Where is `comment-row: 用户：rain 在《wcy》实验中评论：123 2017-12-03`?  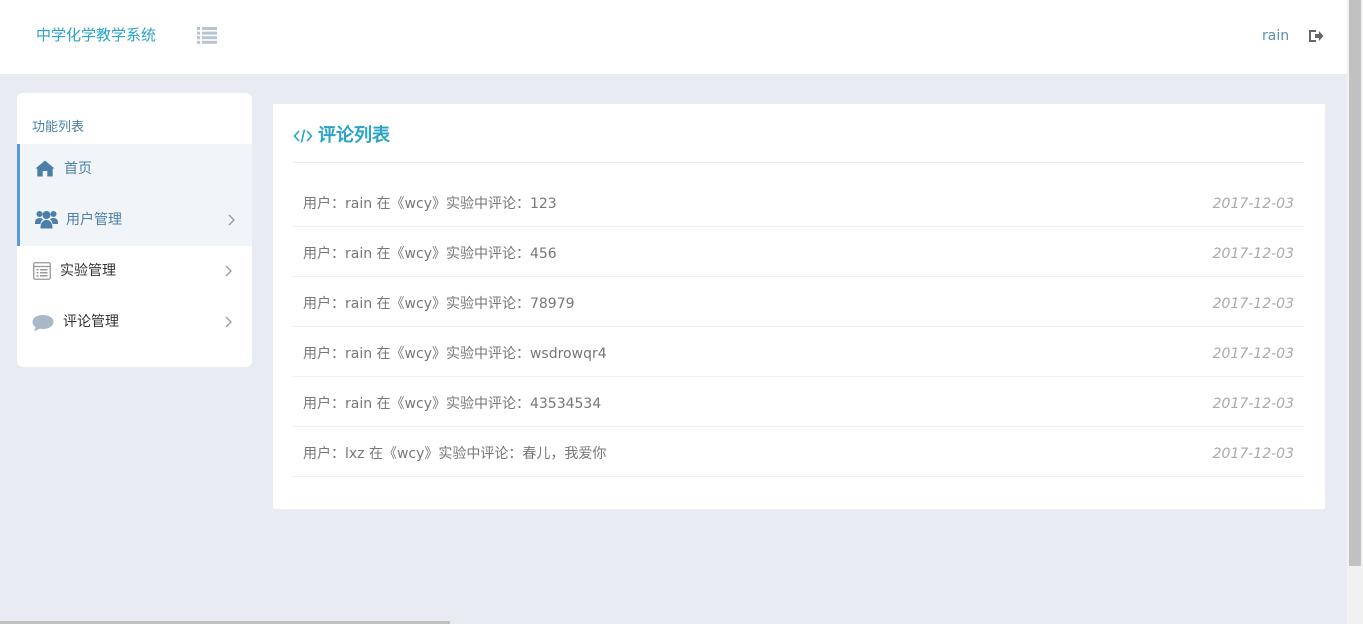 comment-row: 用户：rain 在《wcy》实验中评论：123 2017-12-03 is located at coordinates (798, 202).